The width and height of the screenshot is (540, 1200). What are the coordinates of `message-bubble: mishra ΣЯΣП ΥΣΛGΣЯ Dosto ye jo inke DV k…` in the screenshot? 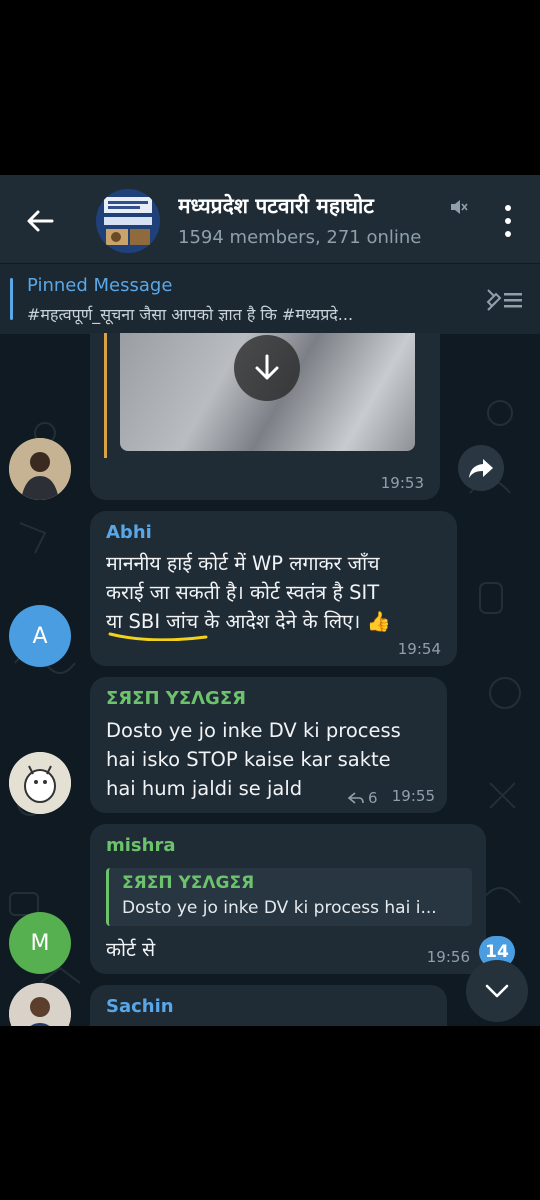 It's located at (288, 899).